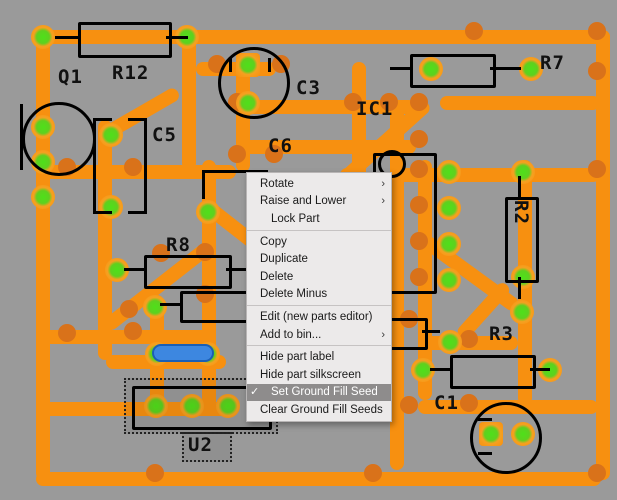 The height and width of the screenshot is (500, 617). What do you see at coordinates (277, 183) in the screenshot?
I see `menu-item-label: Rotate` at bounding box center [277, 183].